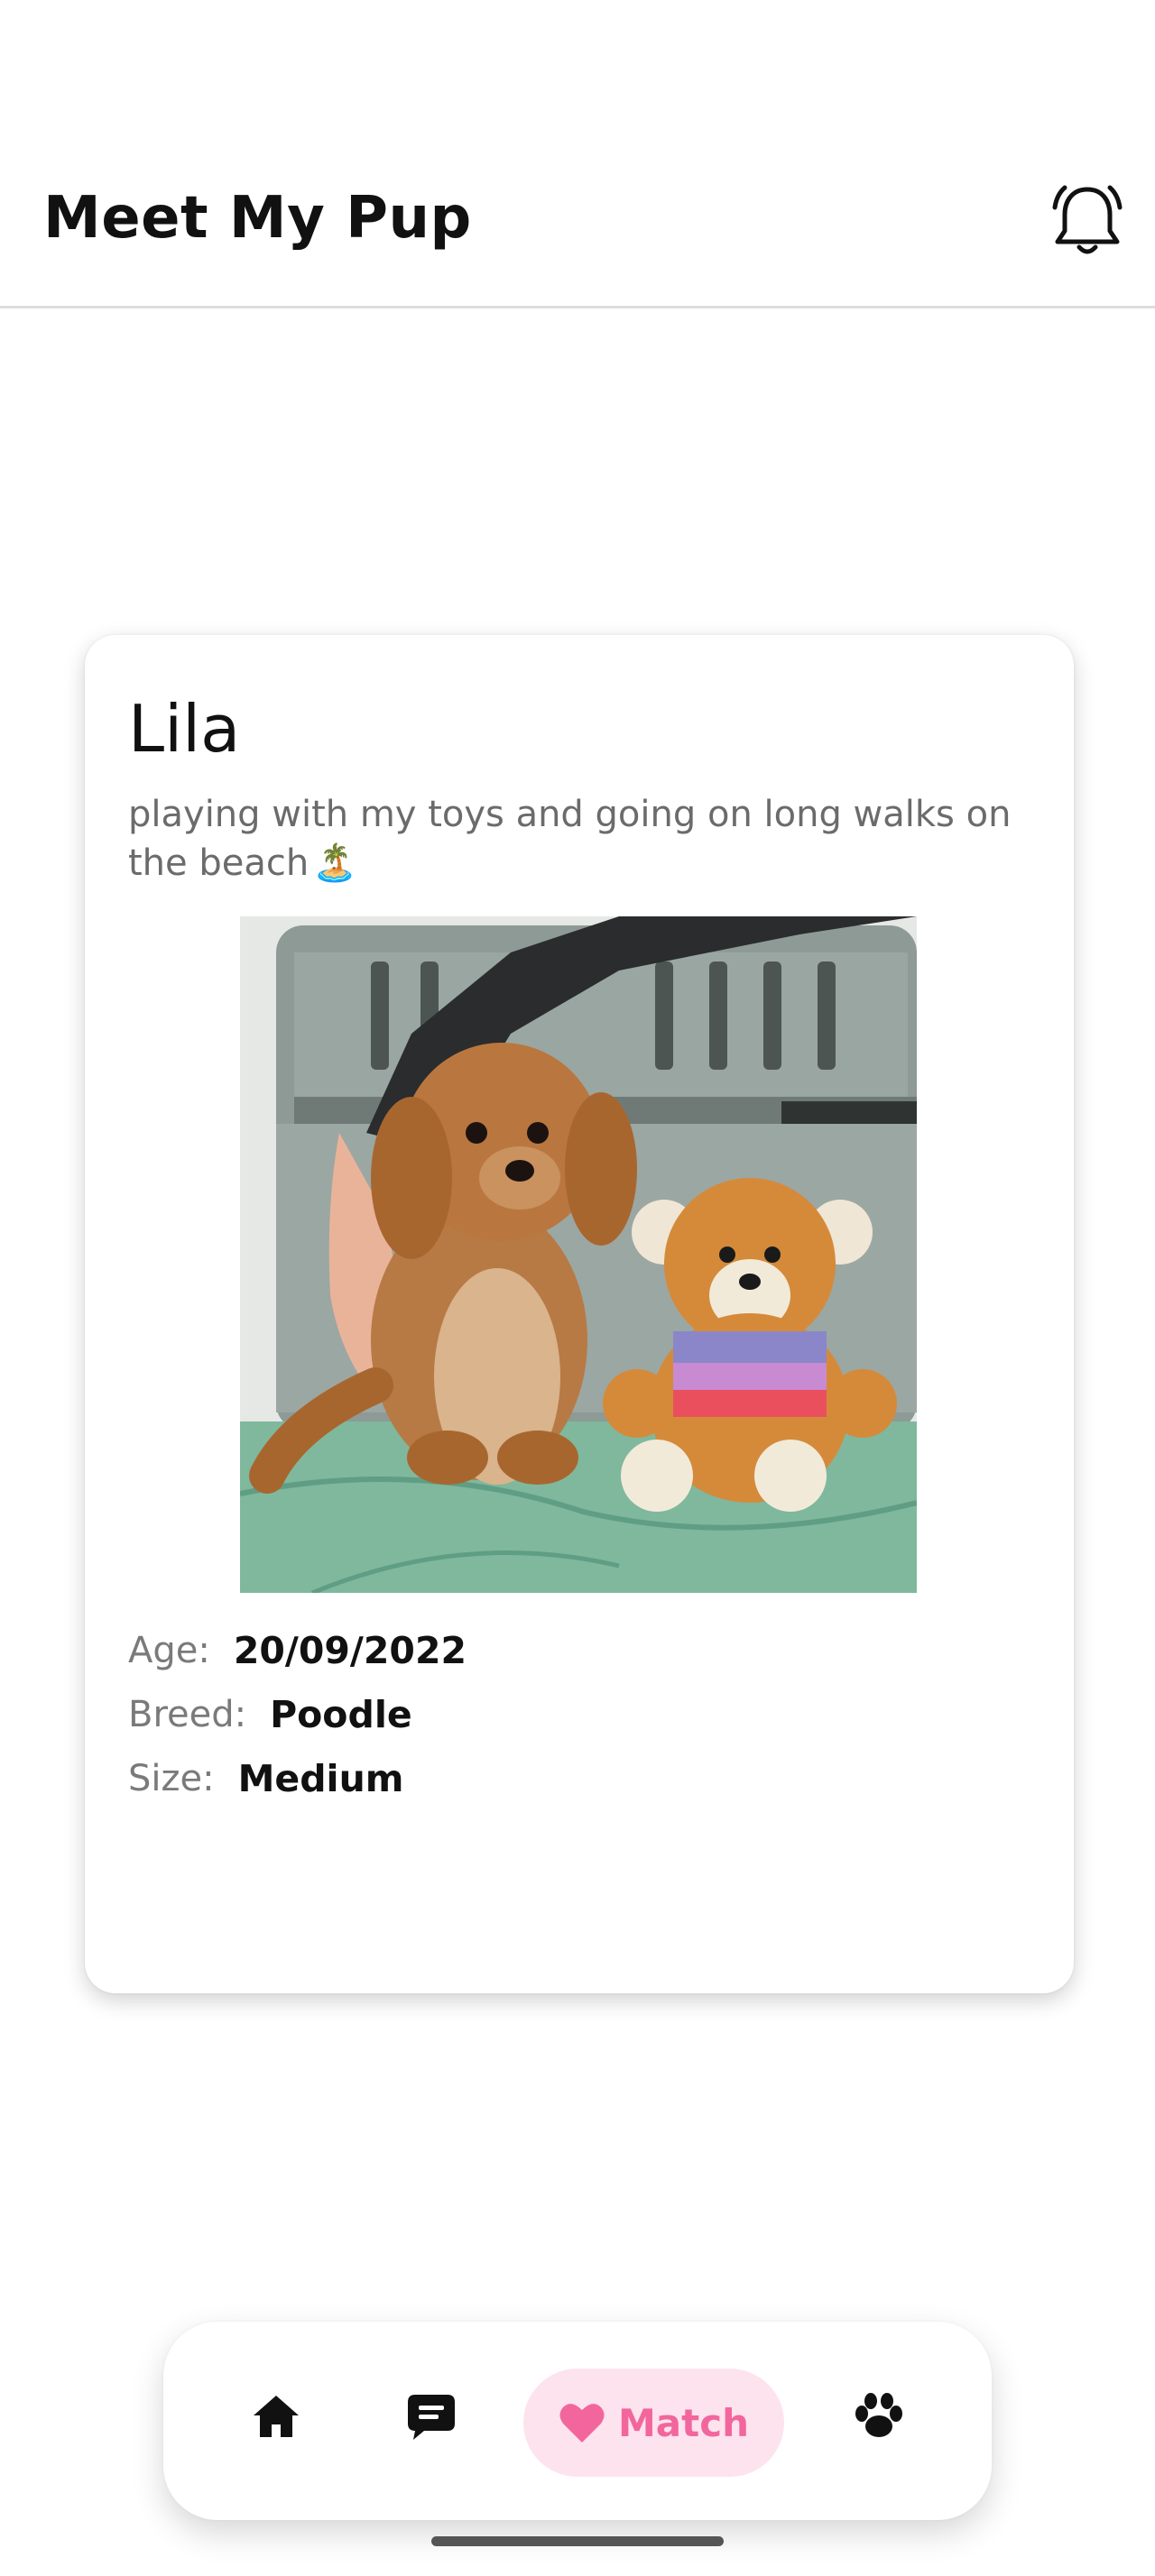 The image size is (1155, 2576). I want to click on home-icon, so click(276, 2416).